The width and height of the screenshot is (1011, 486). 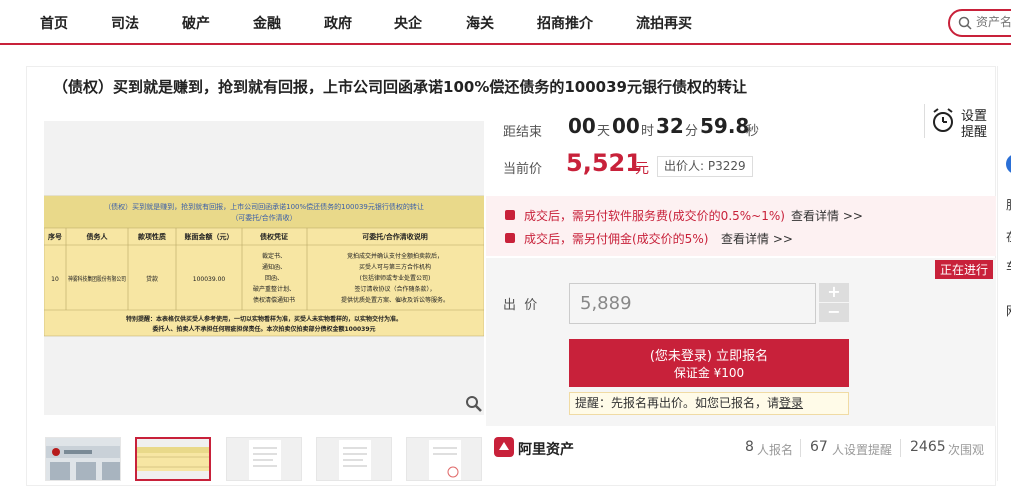 I want to click on search-box, so click(x=979, y=23).